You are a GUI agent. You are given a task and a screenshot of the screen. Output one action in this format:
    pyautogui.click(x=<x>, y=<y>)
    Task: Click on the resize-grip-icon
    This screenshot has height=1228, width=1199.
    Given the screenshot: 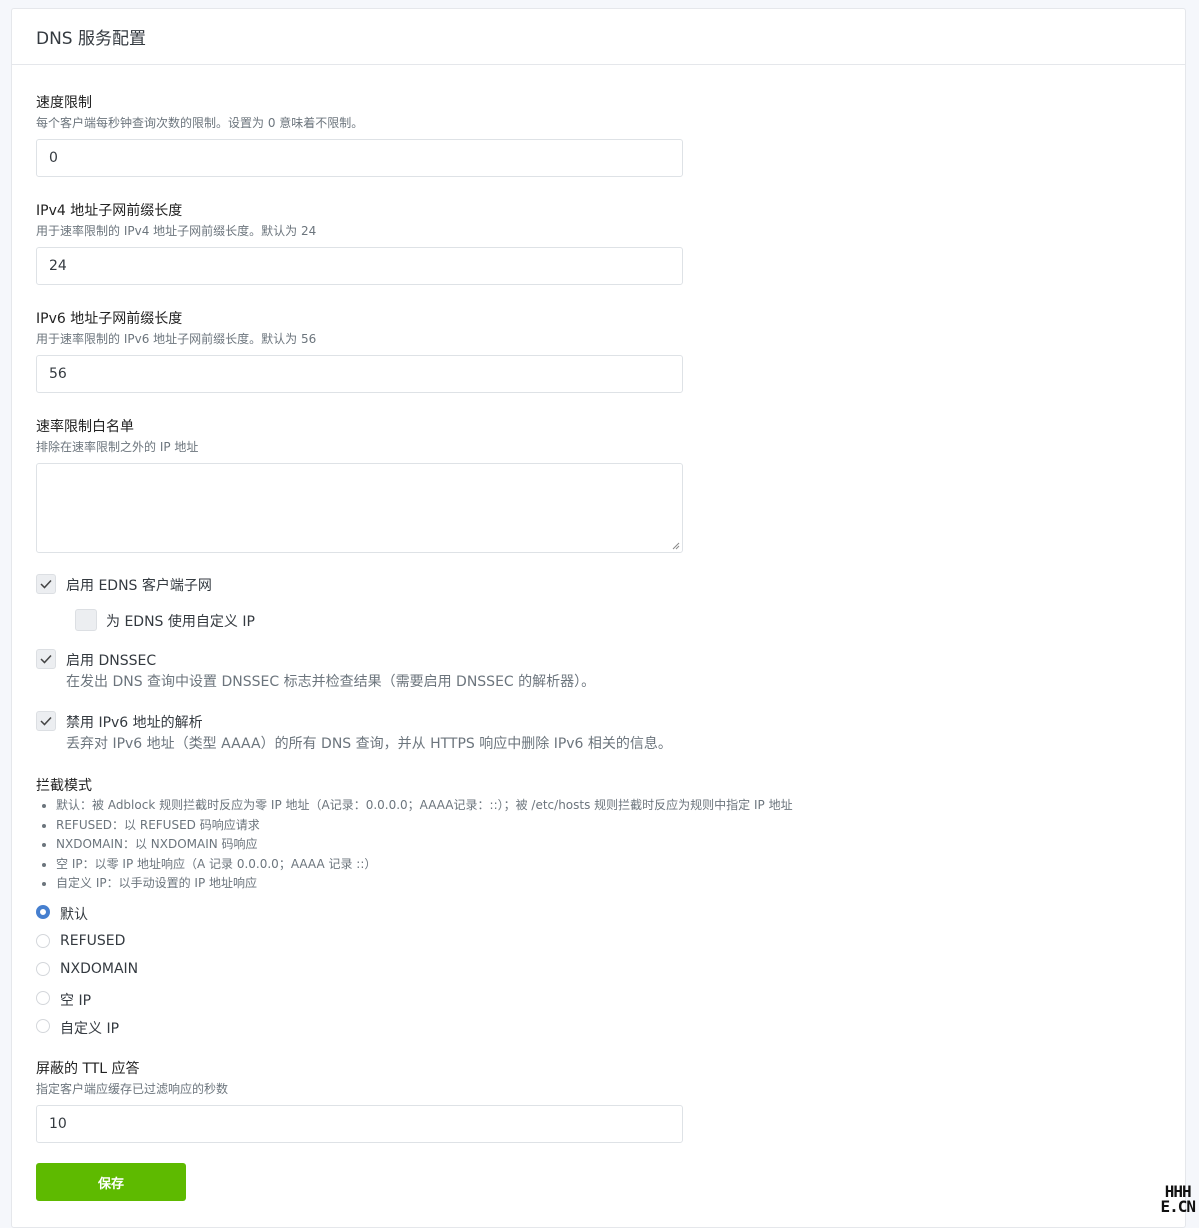 What is the action you would take?
    pyautogui.click(x=676, y=546)
    